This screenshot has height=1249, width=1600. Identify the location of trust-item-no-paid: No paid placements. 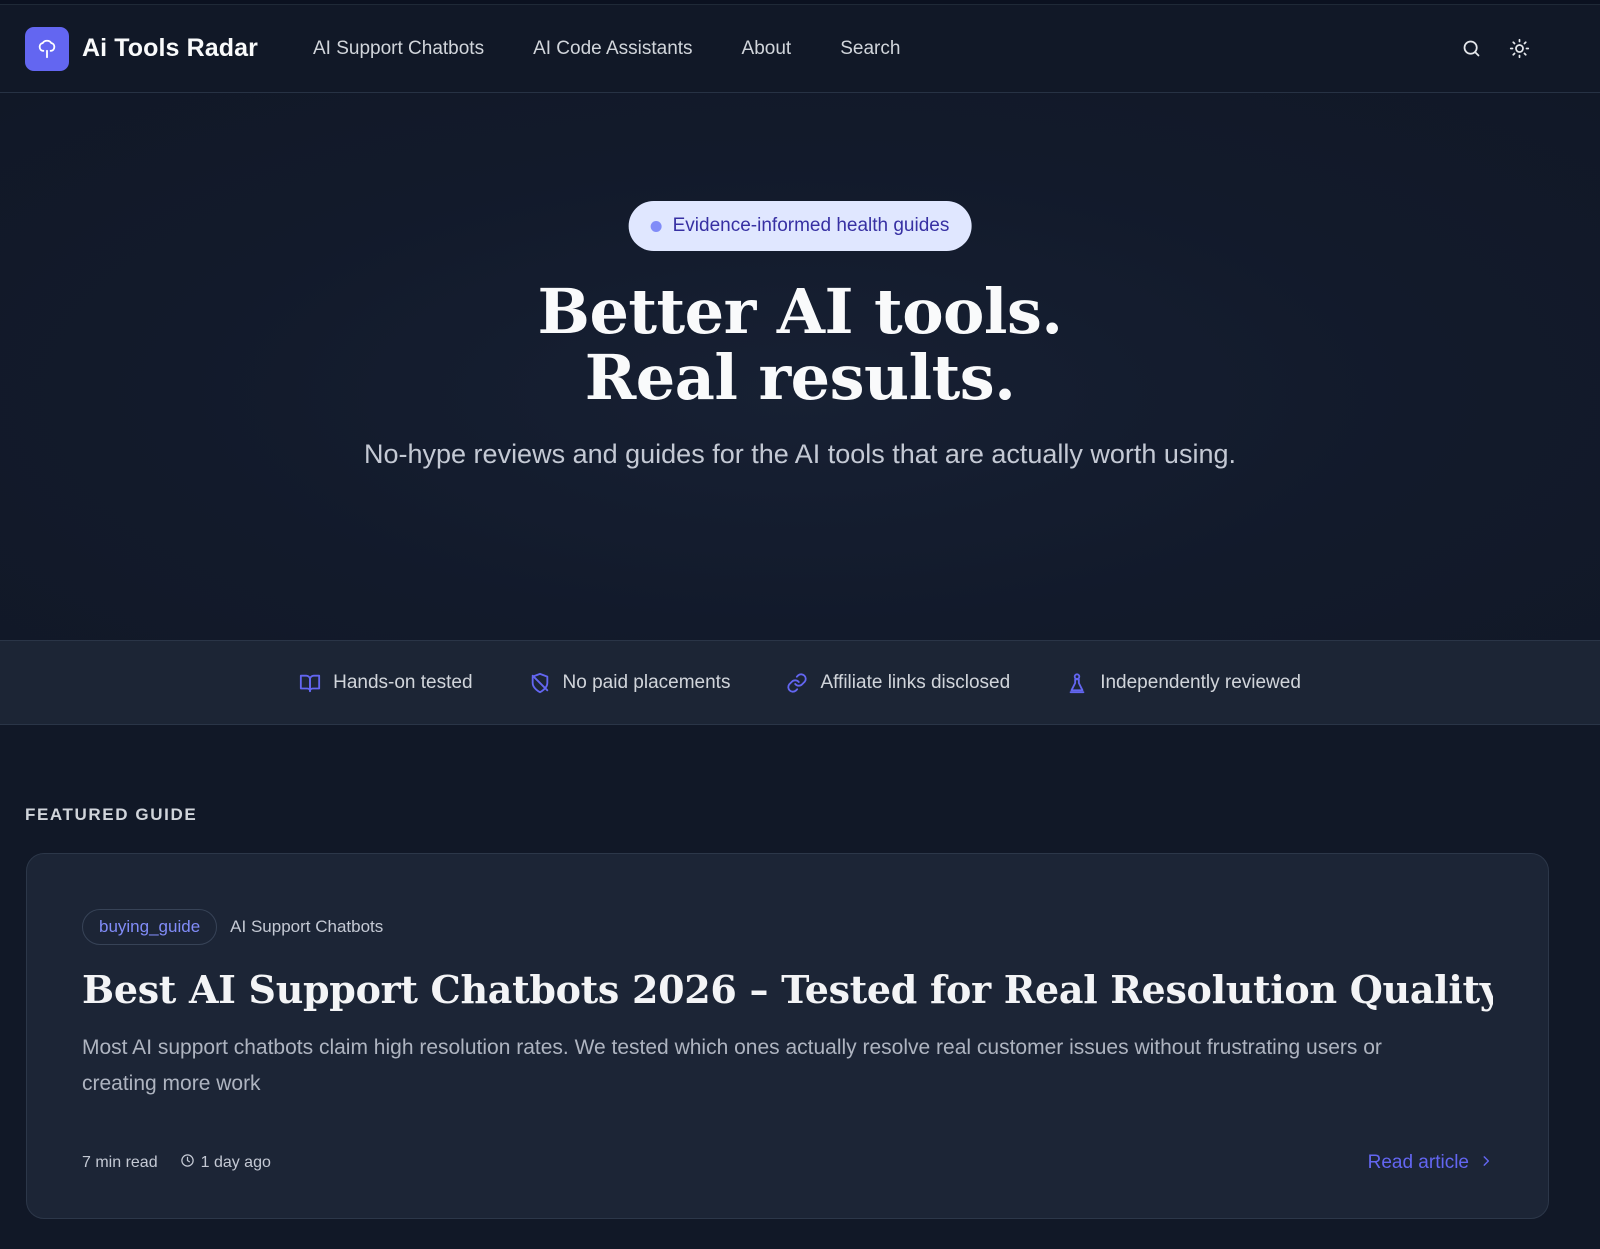
(630, 682).